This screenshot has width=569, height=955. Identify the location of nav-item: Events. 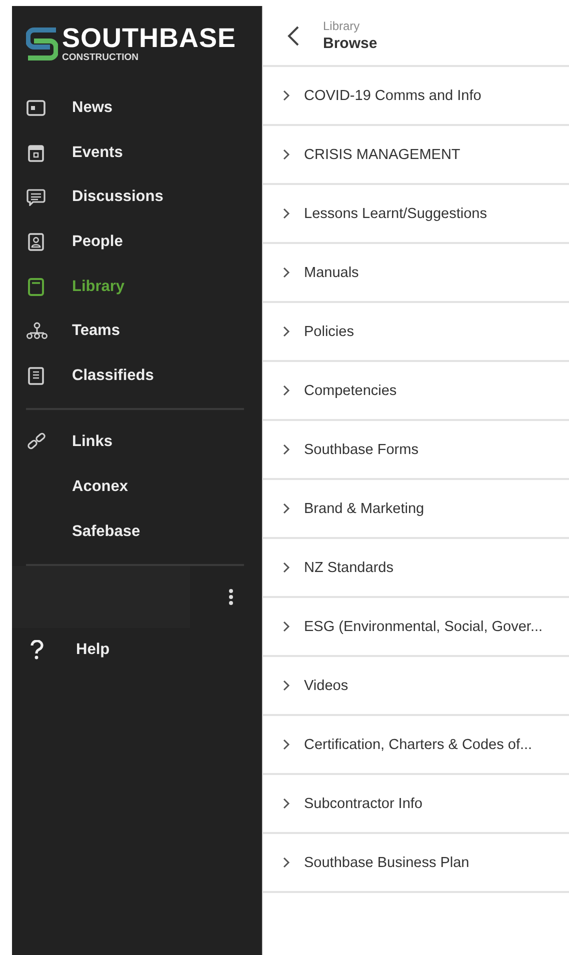
(137, 153).